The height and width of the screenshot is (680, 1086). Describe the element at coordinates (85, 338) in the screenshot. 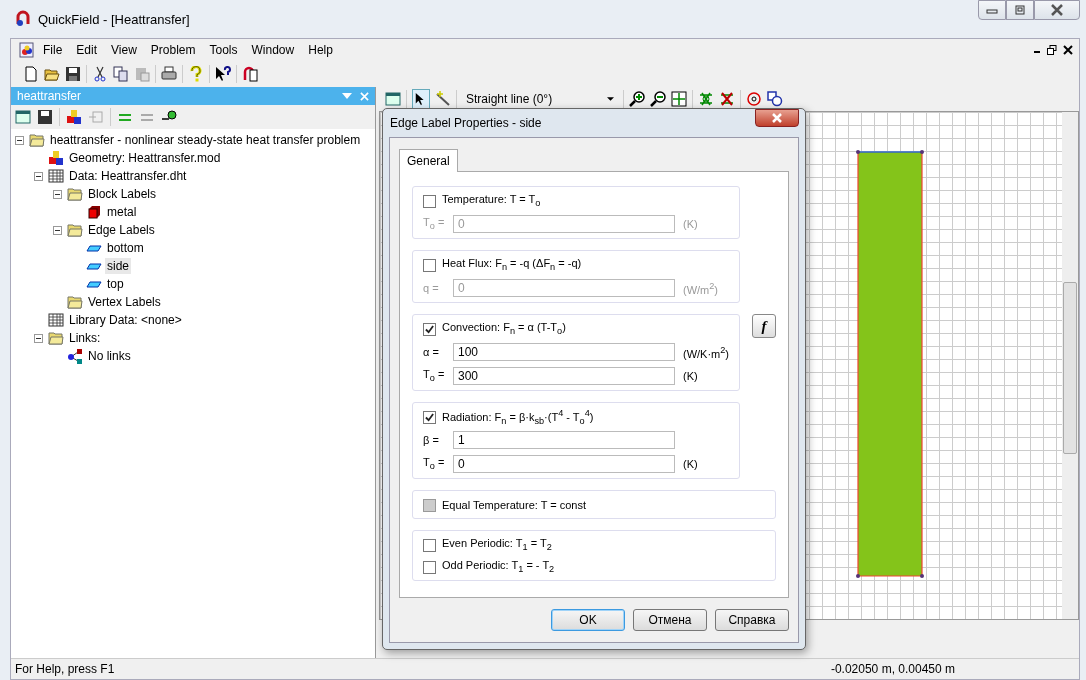

I see `tree-item: Links:` at that location.